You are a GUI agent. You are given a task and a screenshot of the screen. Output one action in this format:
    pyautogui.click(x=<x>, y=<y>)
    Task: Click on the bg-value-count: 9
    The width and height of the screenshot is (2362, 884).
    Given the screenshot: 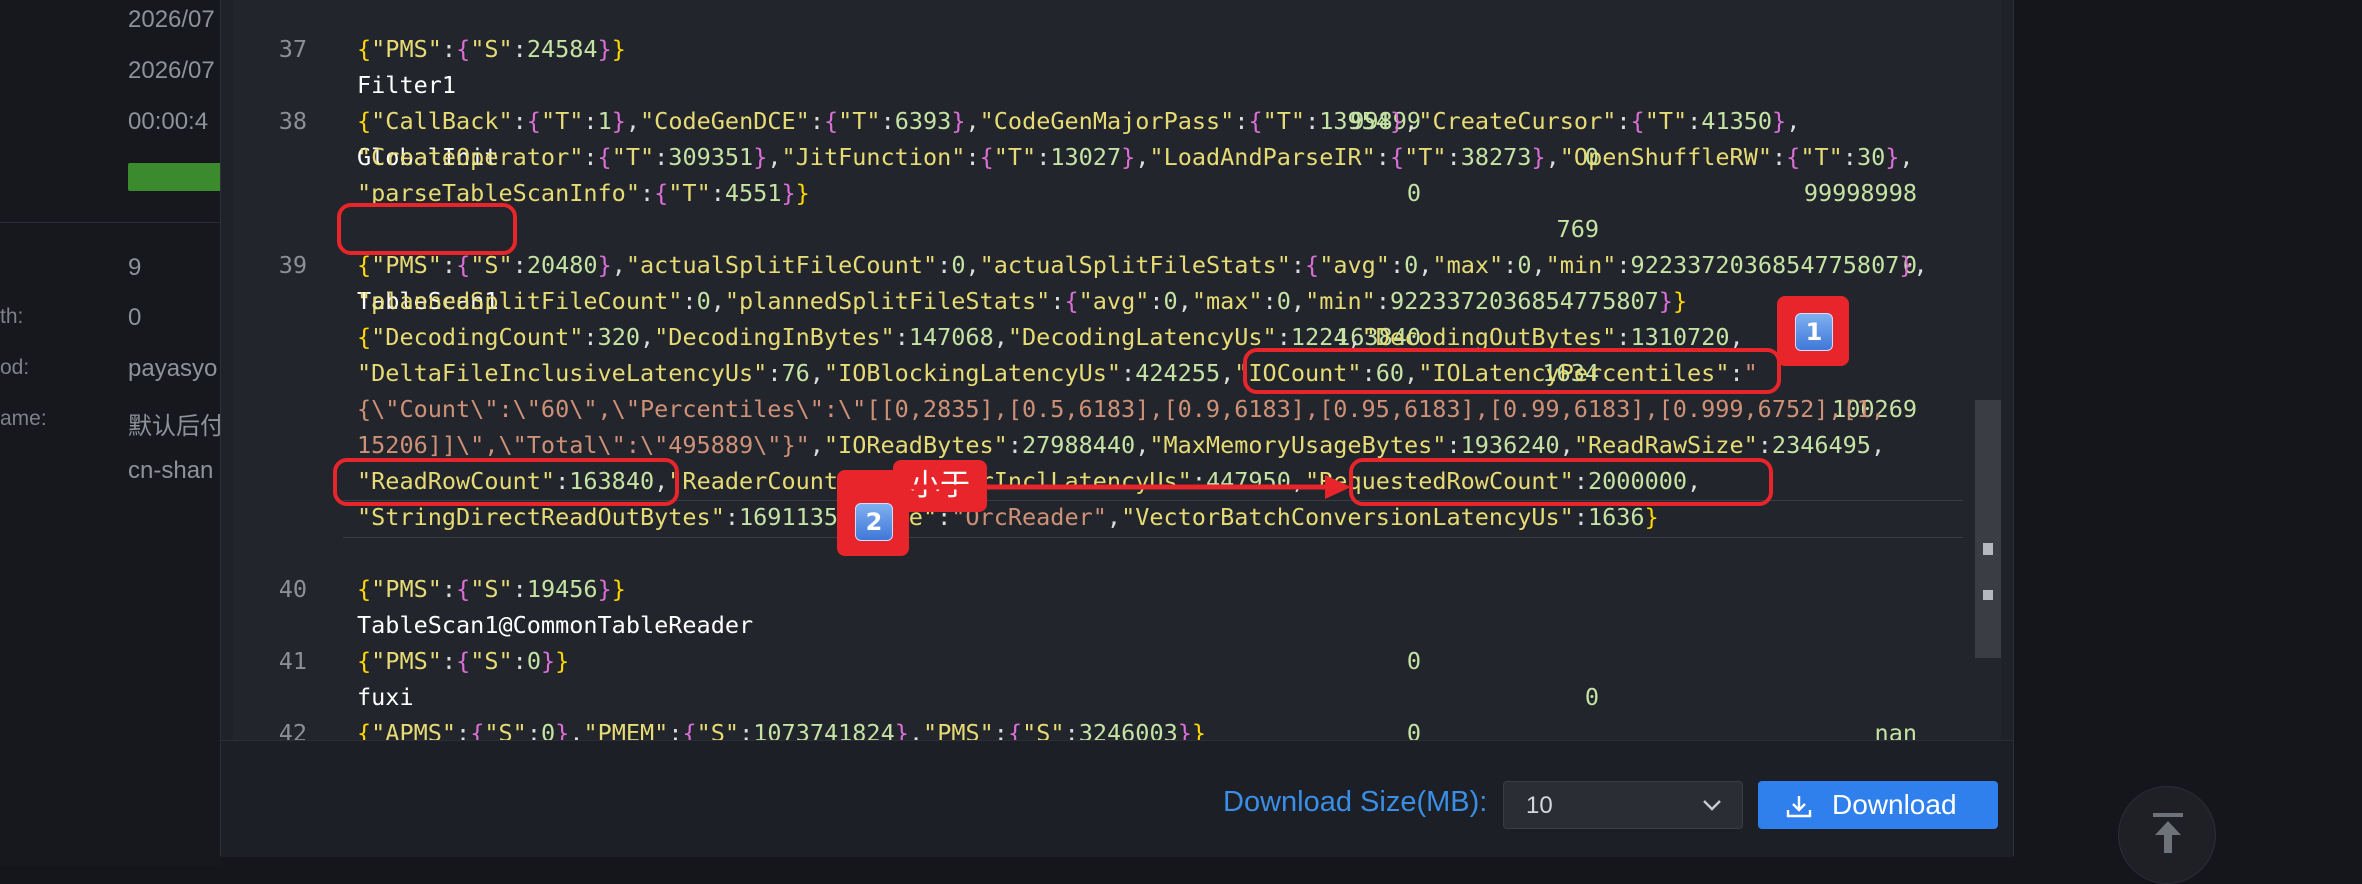 What is the action you would take?
    pyautogui.click(x=135, y=267)
    